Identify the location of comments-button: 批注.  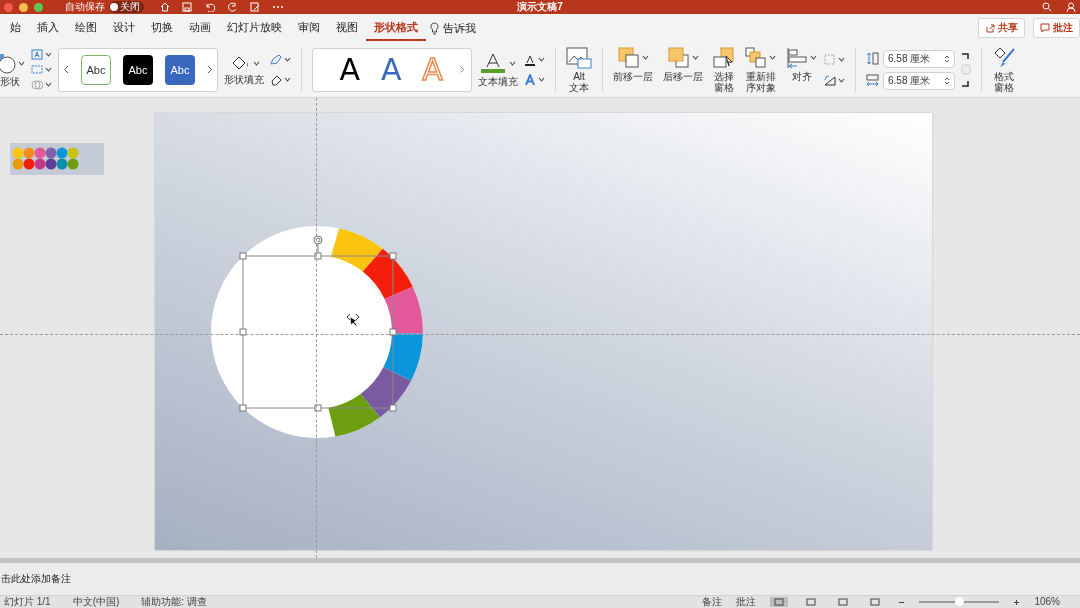
(1056, 28).